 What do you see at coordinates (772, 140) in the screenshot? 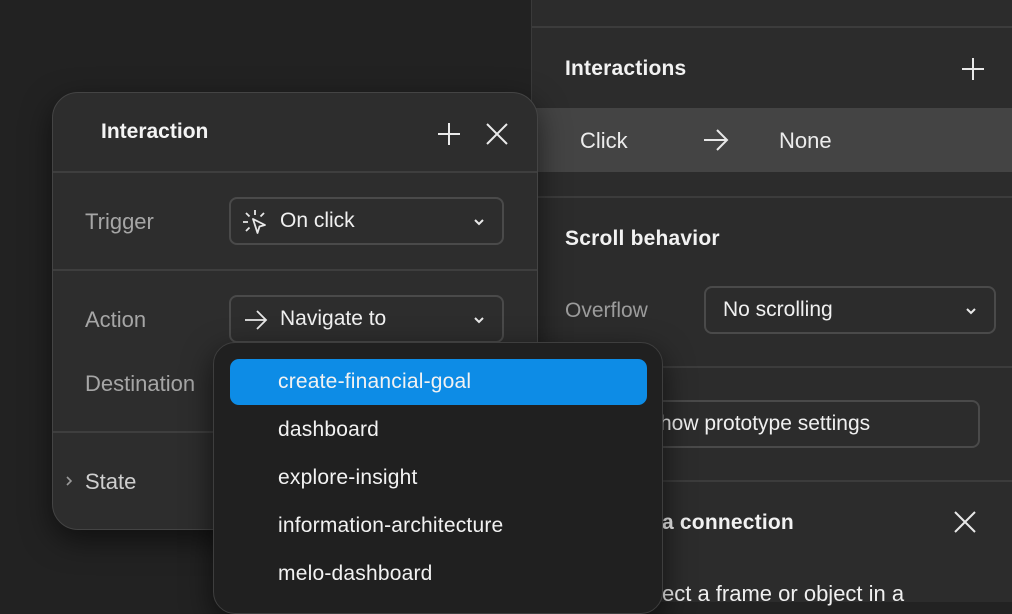
I see `interaction-row: Click None` at bounding box center [772, 140].